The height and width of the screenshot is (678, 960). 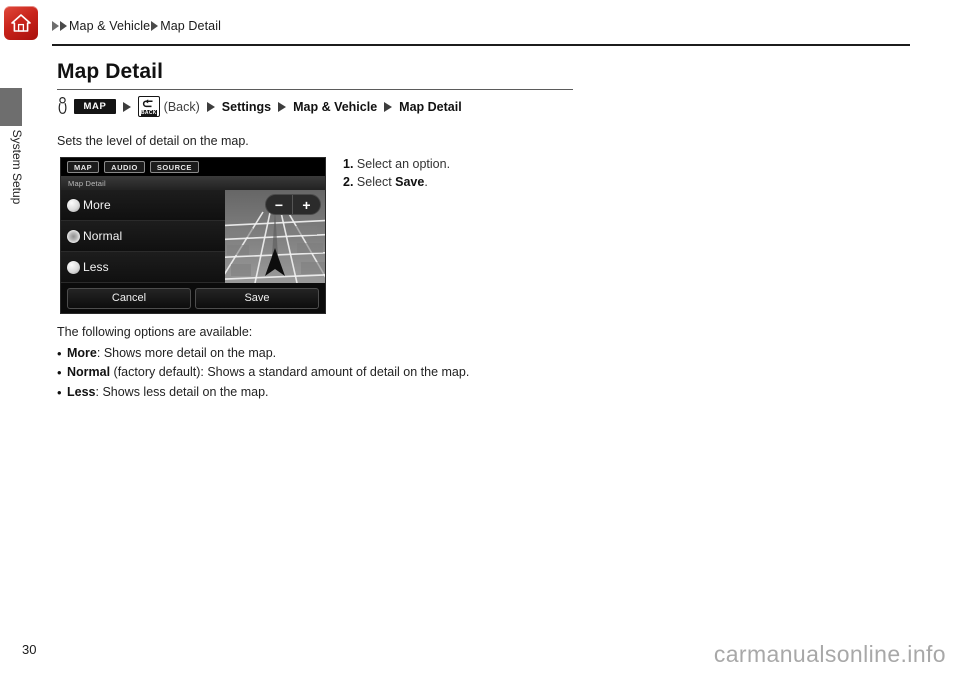 What do you see at coordinates (426, 182) in the screenshot?
I see `step-2-tail: .` at bounding box center [426, 182].